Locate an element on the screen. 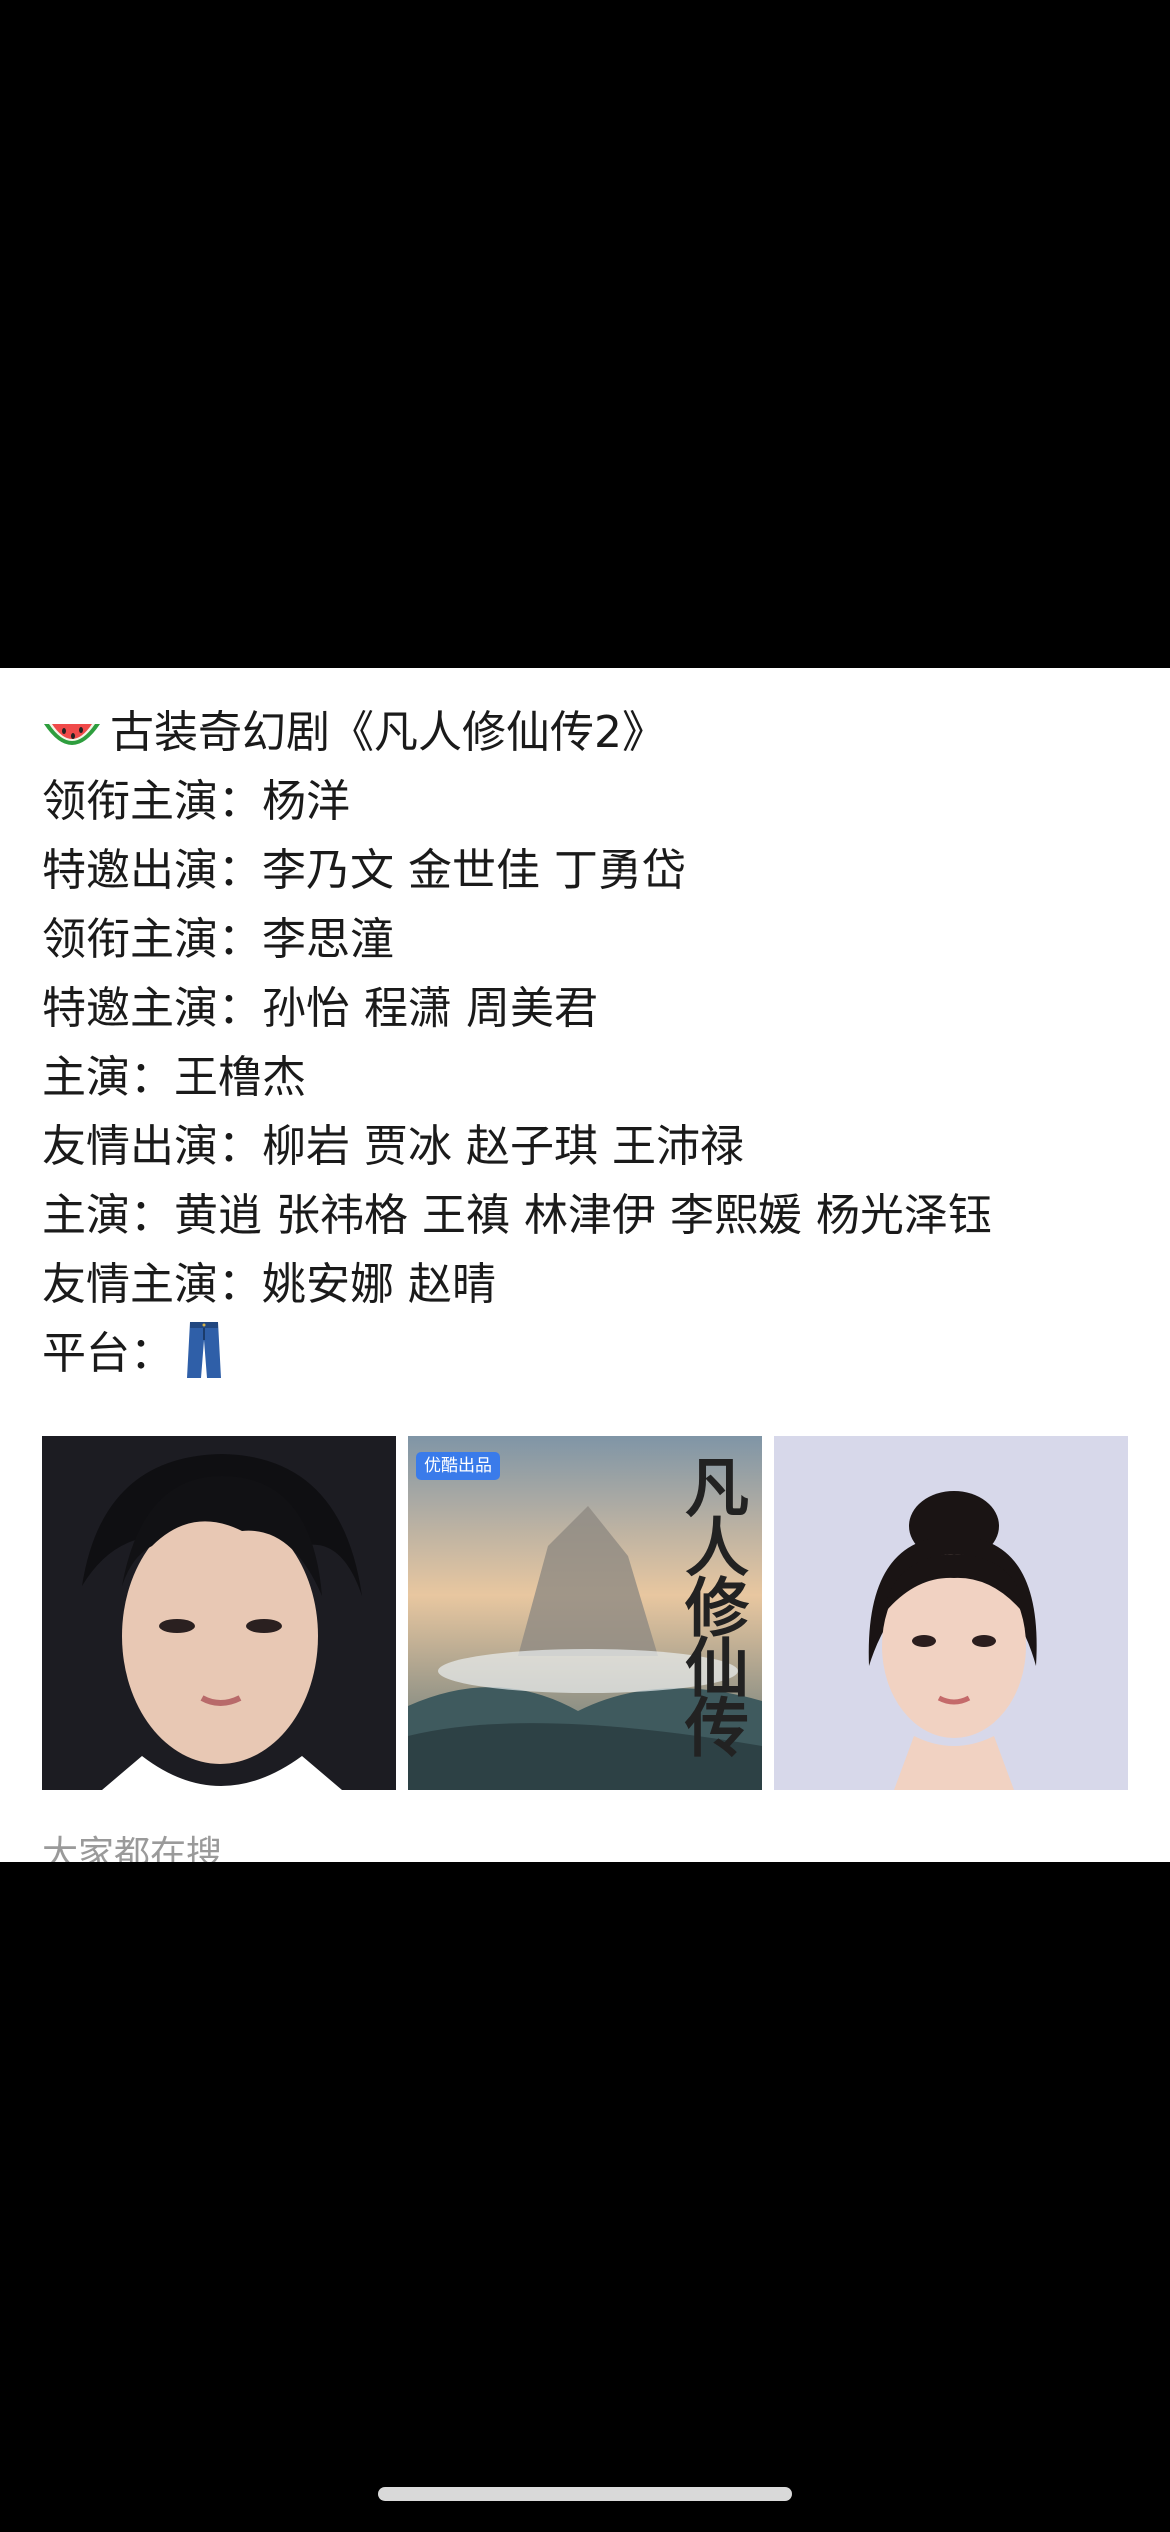 This screenshot has height=2532, width=1170. watermelon-icon is located at coordinates (72, 731).